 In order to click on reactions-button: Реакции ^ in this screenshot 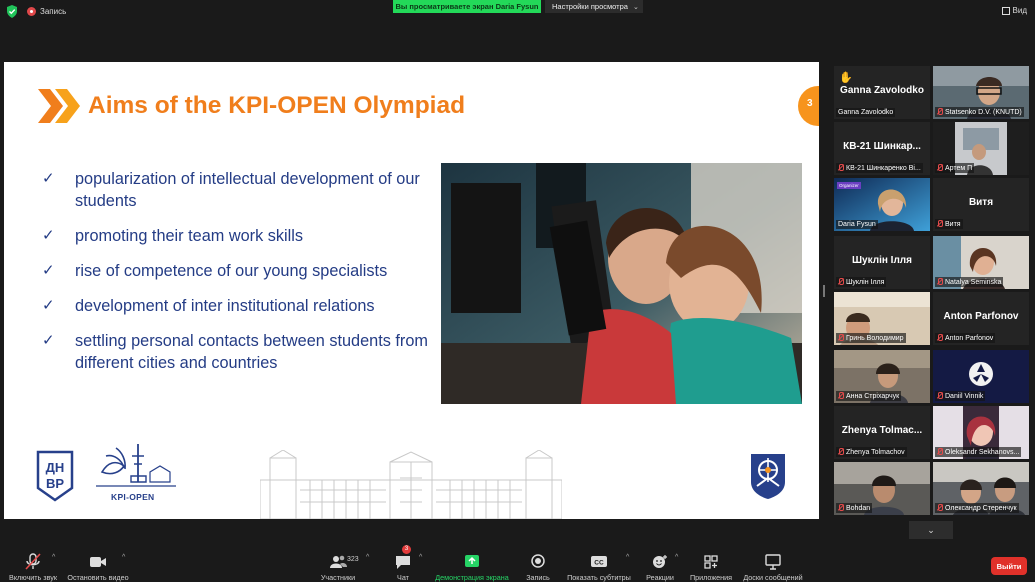, I will do `click(660, 564)`.